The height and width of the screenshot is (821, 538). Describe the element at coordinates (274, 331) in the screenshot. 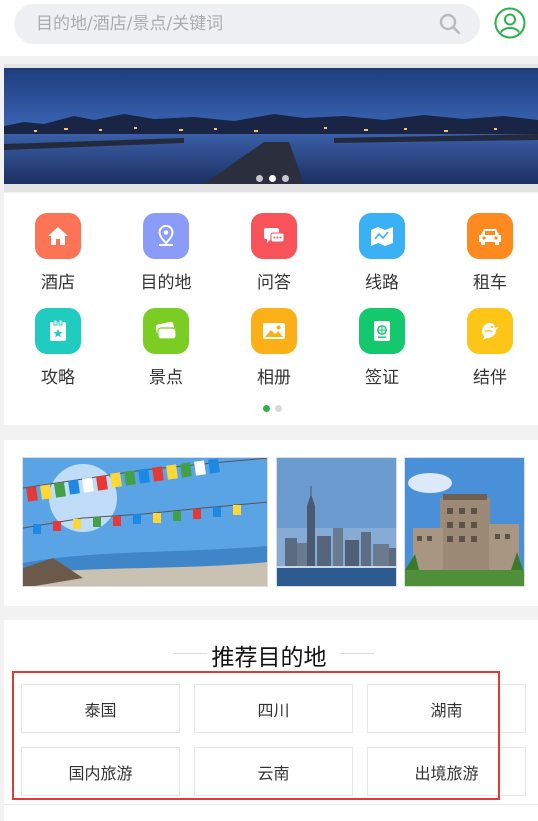

I see `photo-icon` at that location.